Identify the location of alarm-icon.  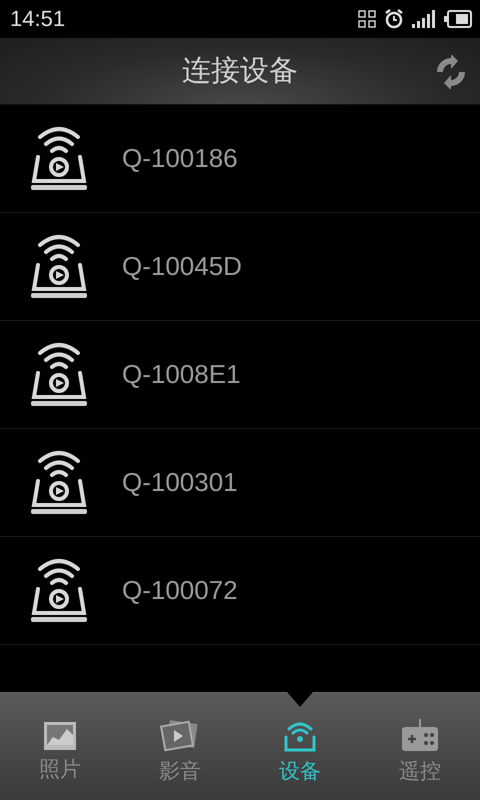
(394, 19).